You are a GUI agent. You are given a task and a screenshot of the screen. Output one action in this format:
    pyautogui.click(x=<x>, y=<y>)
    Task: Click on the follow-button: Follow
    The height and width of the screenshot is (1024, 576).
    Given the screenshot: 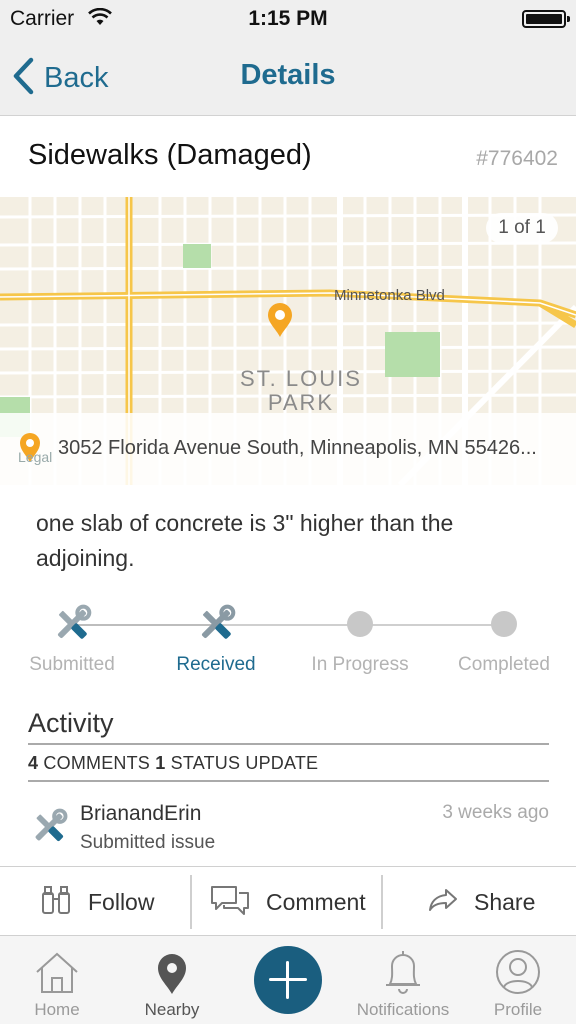 What is the action you would take?
    pyautogui.click(x=97, y=902)
    